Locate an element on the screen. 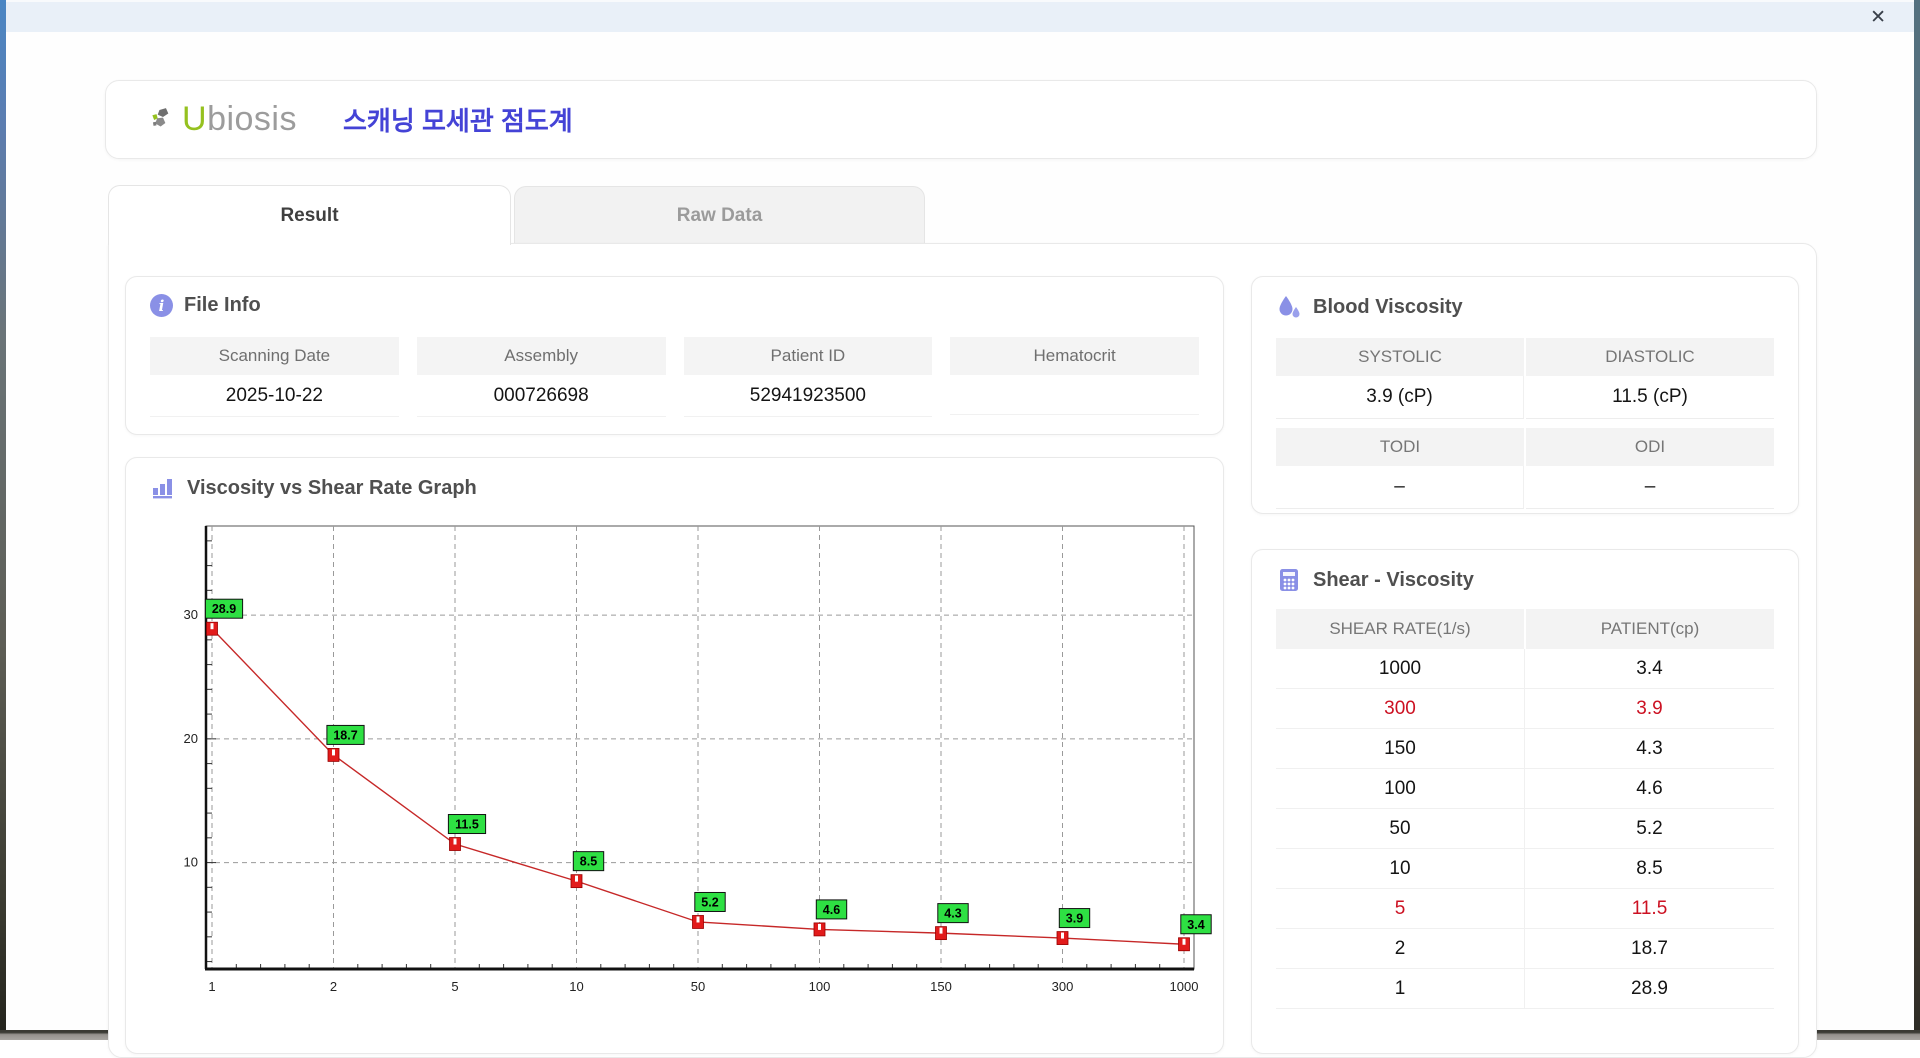  svg-text: 18.7 is located at coordinates (345, 735).